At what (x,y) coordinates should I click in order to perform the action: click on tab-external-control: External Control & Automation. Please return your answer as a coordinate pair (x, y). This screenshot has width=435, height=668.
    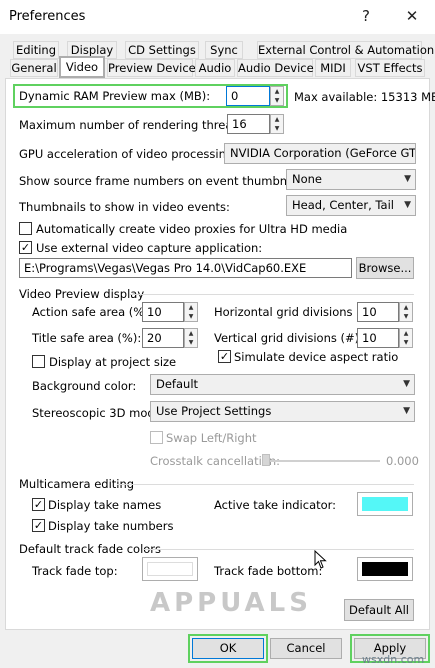
    Looking at the image, I should click on (345, 50).